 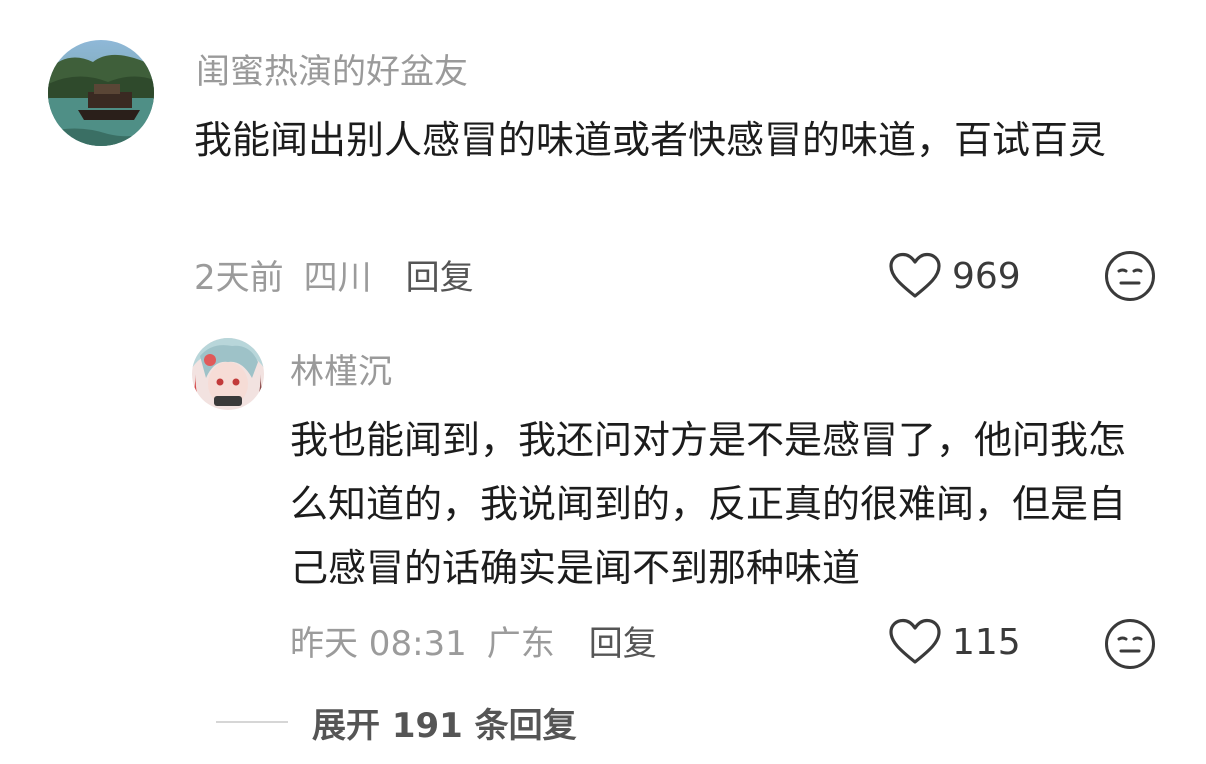 I want to click on like-count: 969, so click(x=986, y=276).